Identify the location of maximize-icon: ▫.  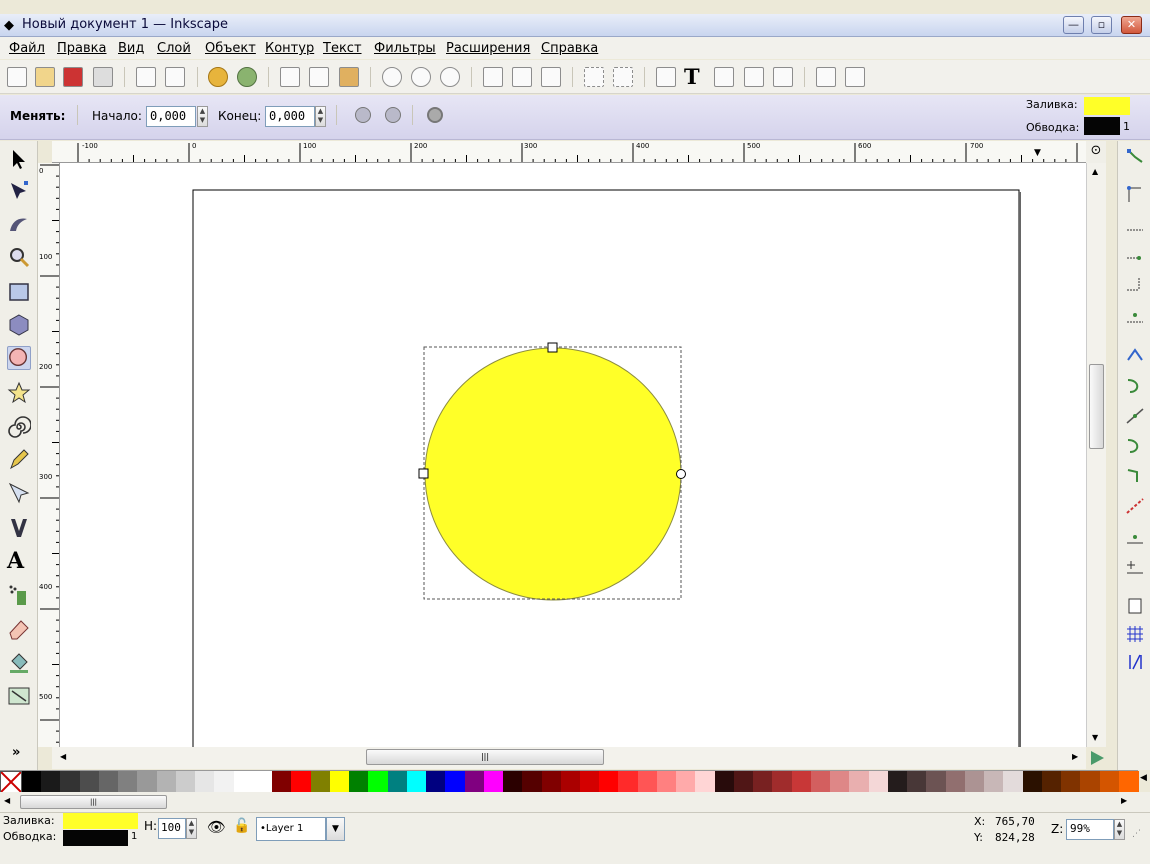
(1101, 25).